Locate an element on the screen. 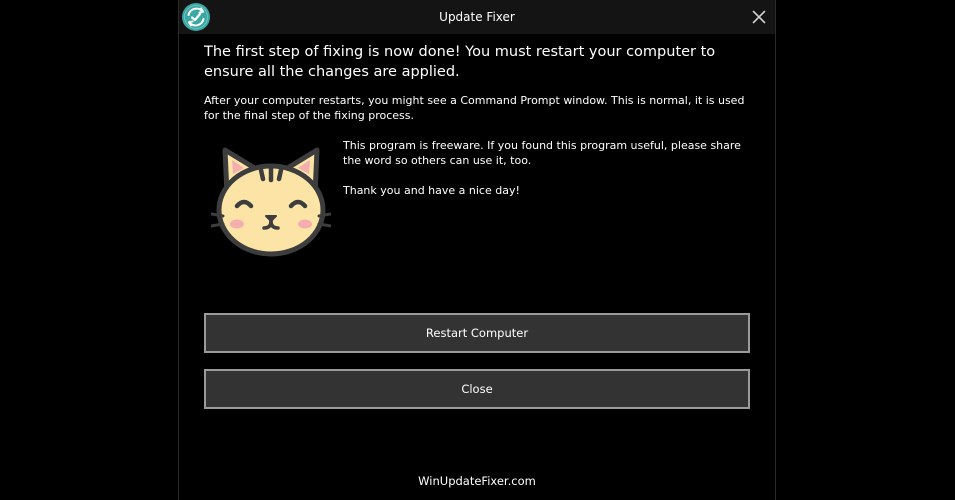 This screenshot has width=955, height=500. close-button: Close is located at coordinates (477, 389).